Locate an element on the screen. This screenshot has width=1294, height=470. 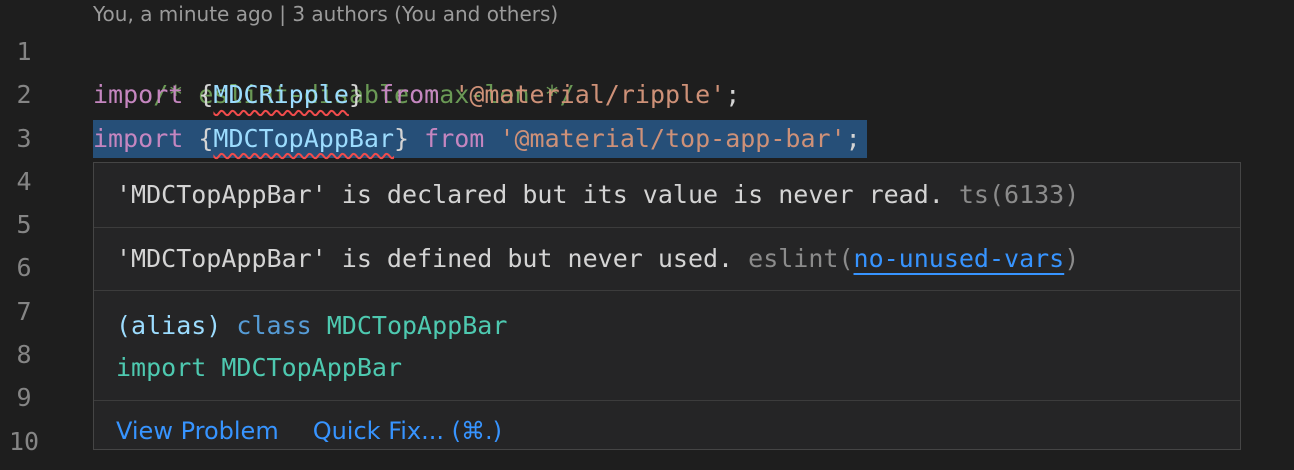
module-path-string: '@material/top-app-bar' is located at coordinates (672, 138).